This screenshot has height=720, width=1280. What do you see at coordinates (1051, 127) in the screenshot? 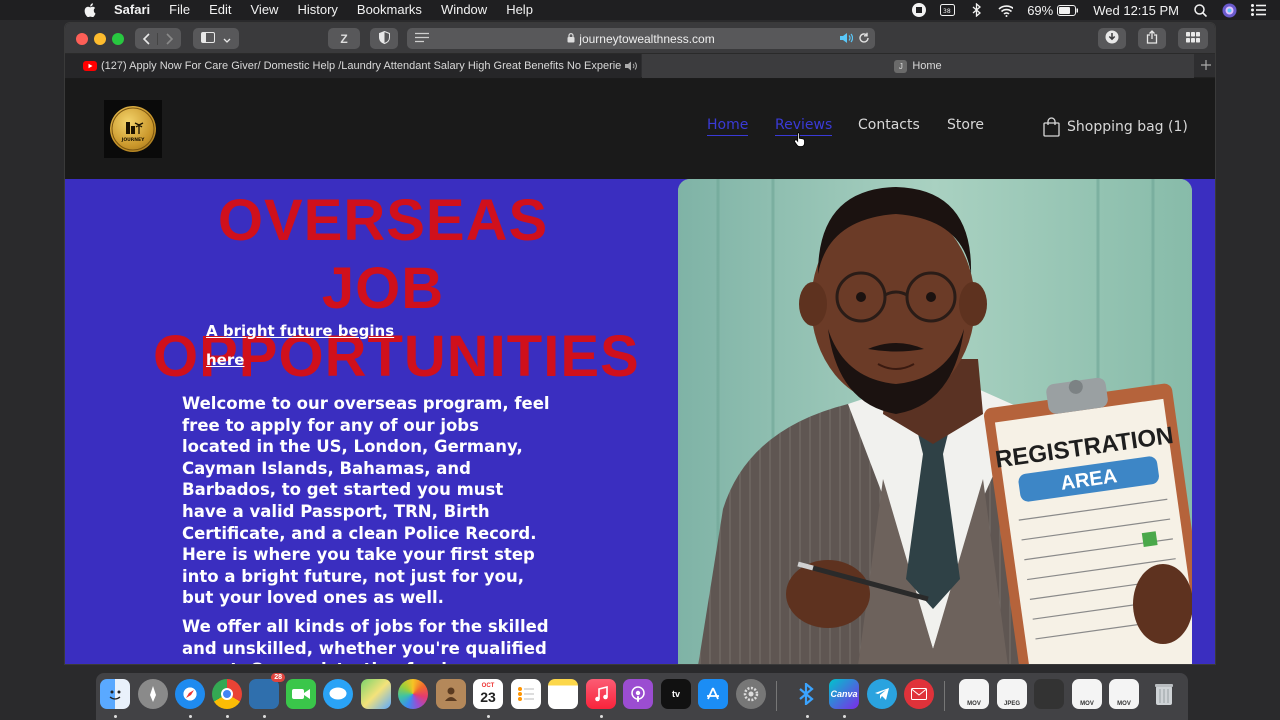
I see `shopping-bag-icon` at bounding box center [1051, 127].